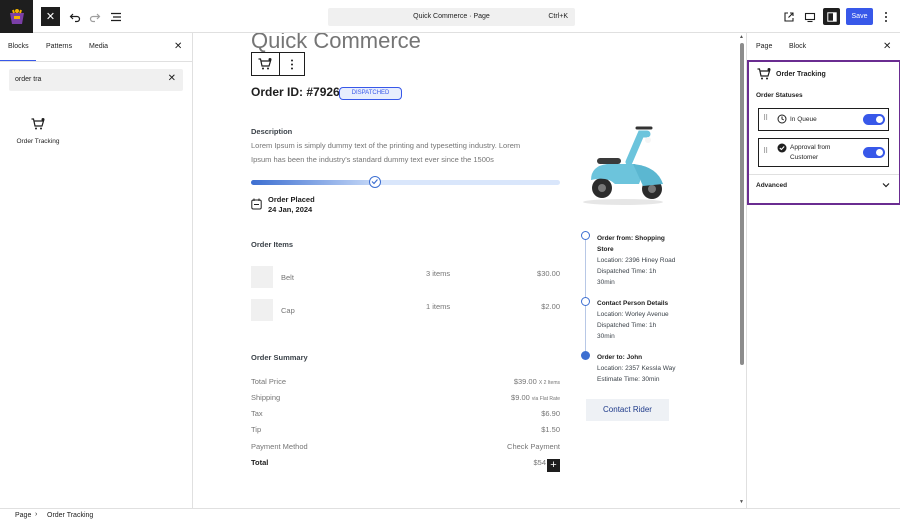 The width and height of the screenshot is (900, 522). What do you see at coordinates (70, 515) in the screenshot?
I see `breadcrumb-order-tracking: Order Tracking` at bounding box center [70, 515].